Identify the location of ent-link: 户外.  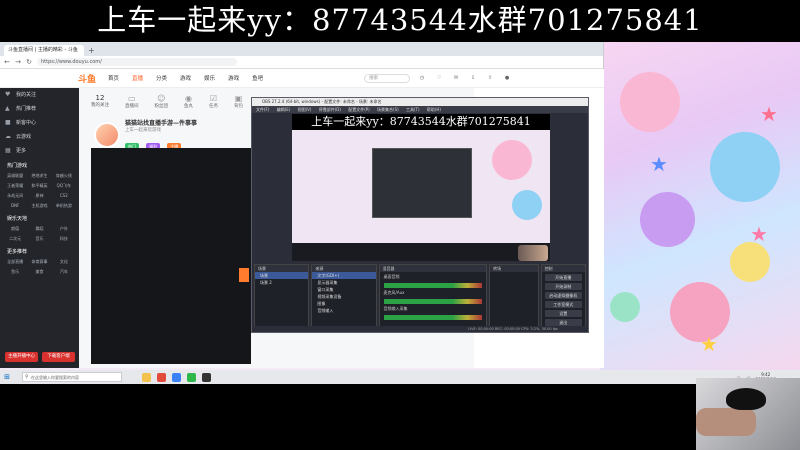
(64, 229).